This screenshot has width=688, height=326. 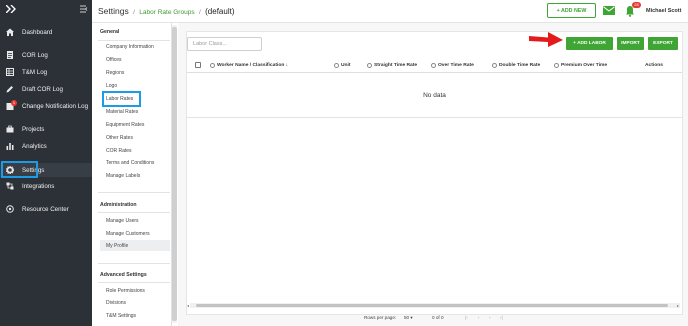 What do you see at coordinates (84, 9) in the screenshot?
I see `collapse-sidebar-icon` at bounding box center [84, 9].